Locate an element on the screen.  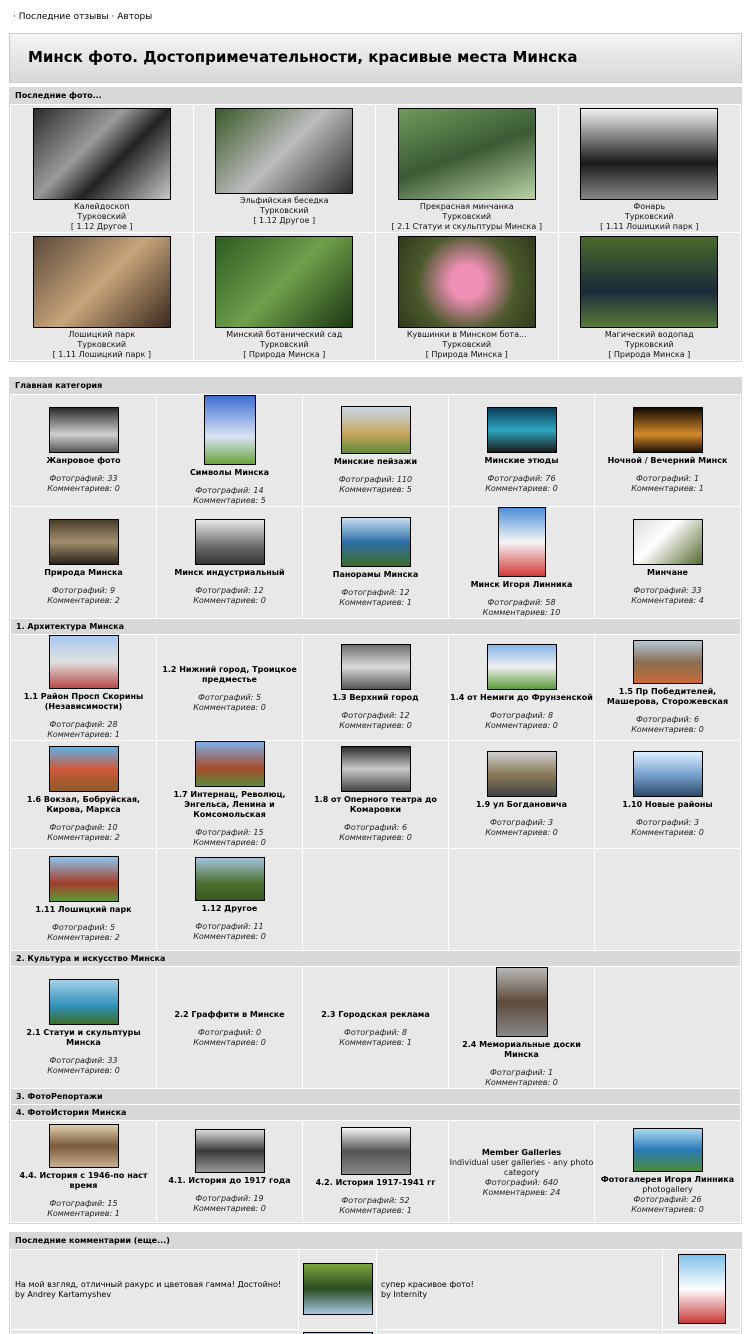
category-photo-count: Фотографий: 19 is located at coordinates (229, 1198).